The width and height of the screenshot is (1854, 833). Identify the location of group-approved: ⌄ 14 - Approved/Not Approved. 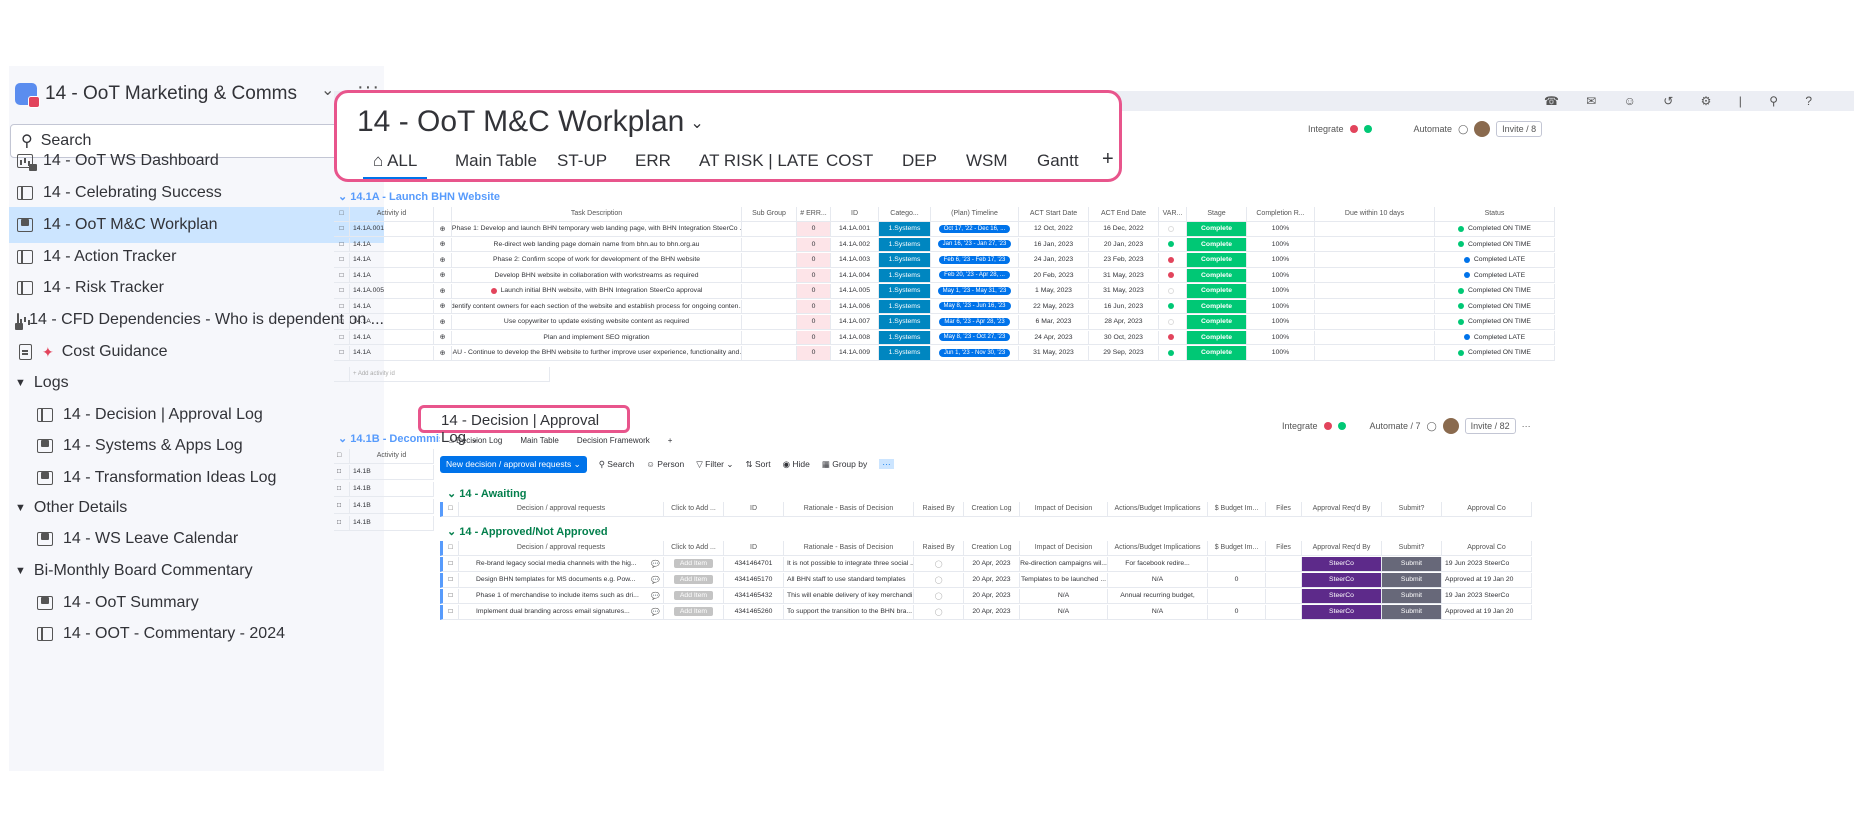
(527, 531).